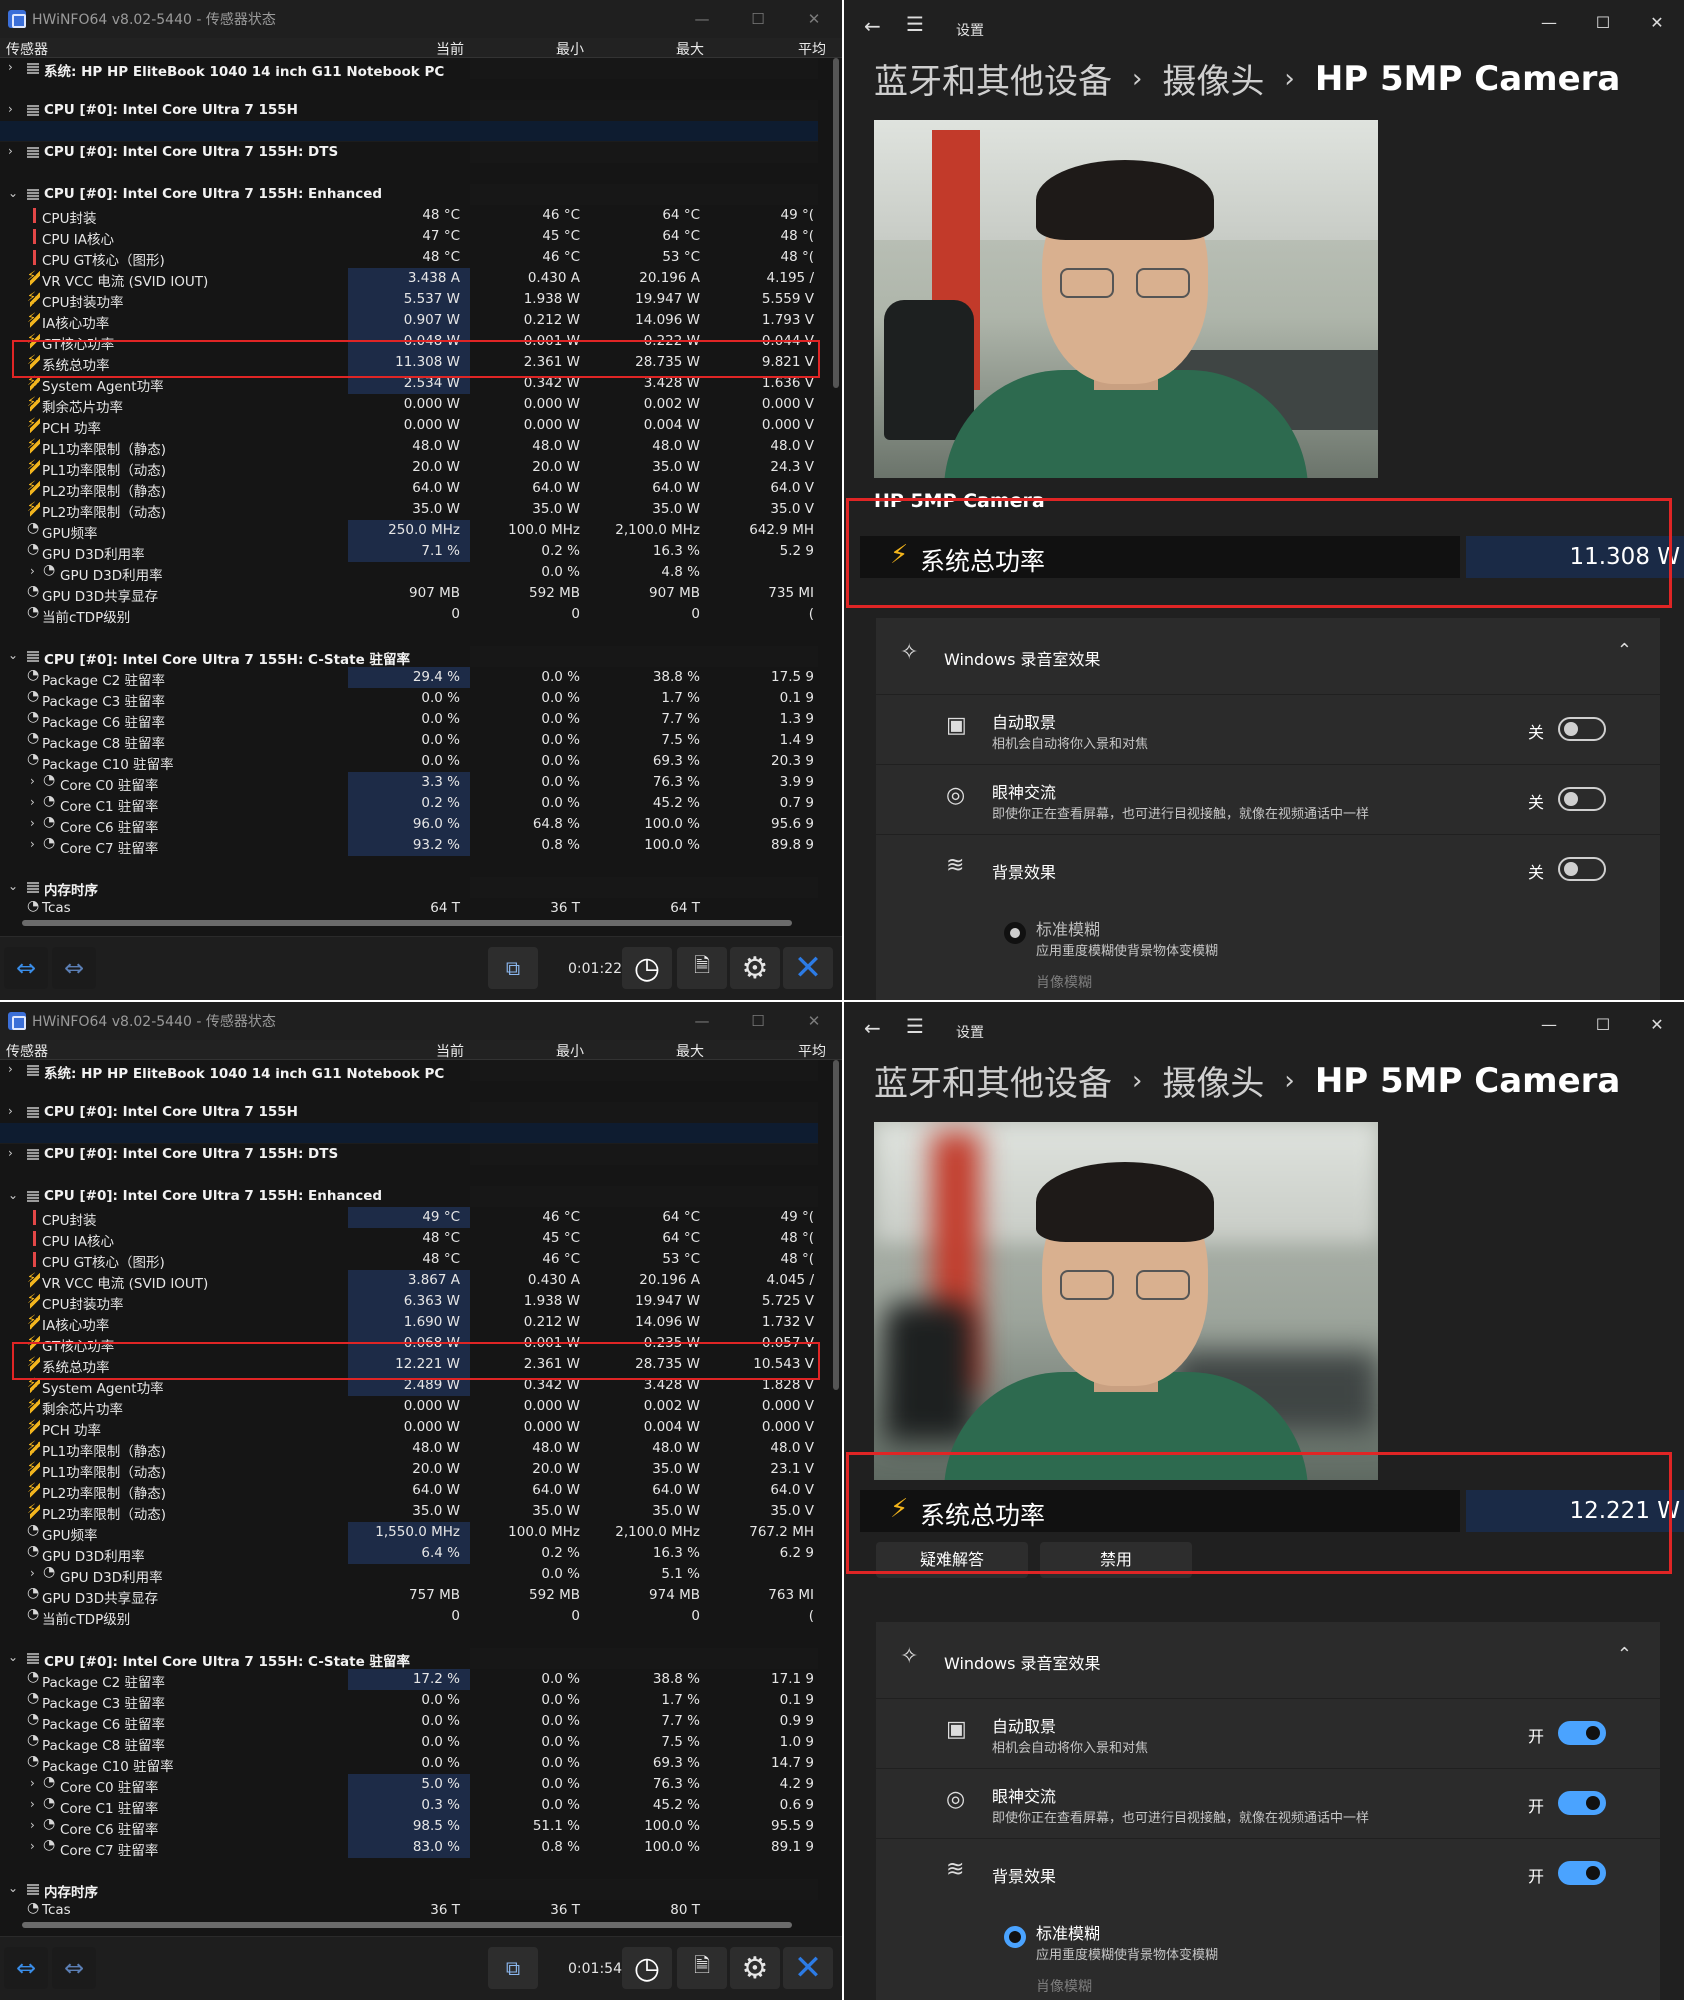  I want to click on col-max-header: 最大, so click(690, 1051).